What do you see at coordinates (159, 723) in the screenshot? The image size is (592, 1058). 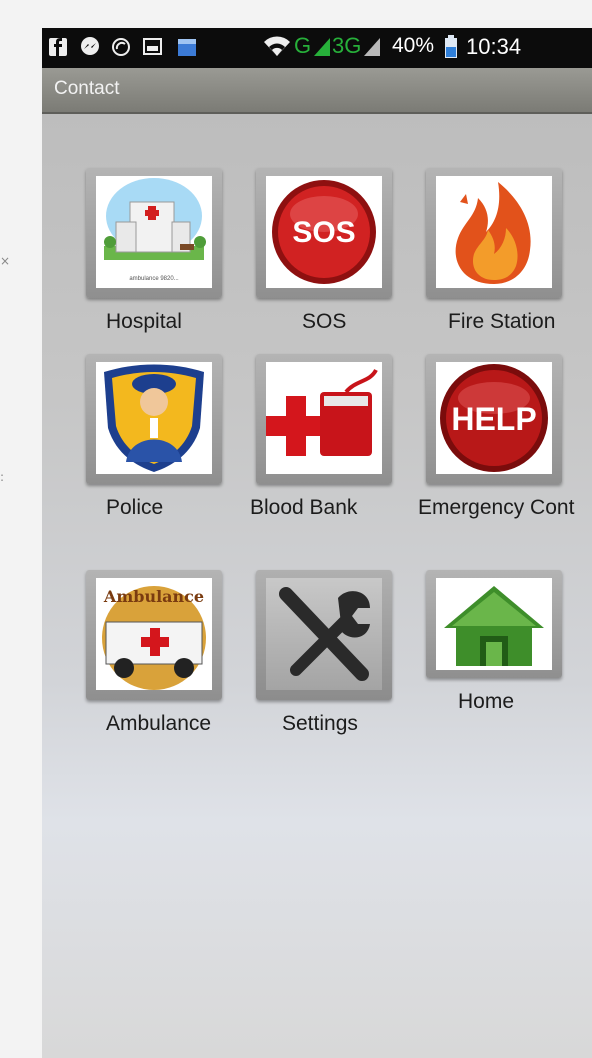 I see `ambulance-label: Ambulance` at bounding box center [159, 723].